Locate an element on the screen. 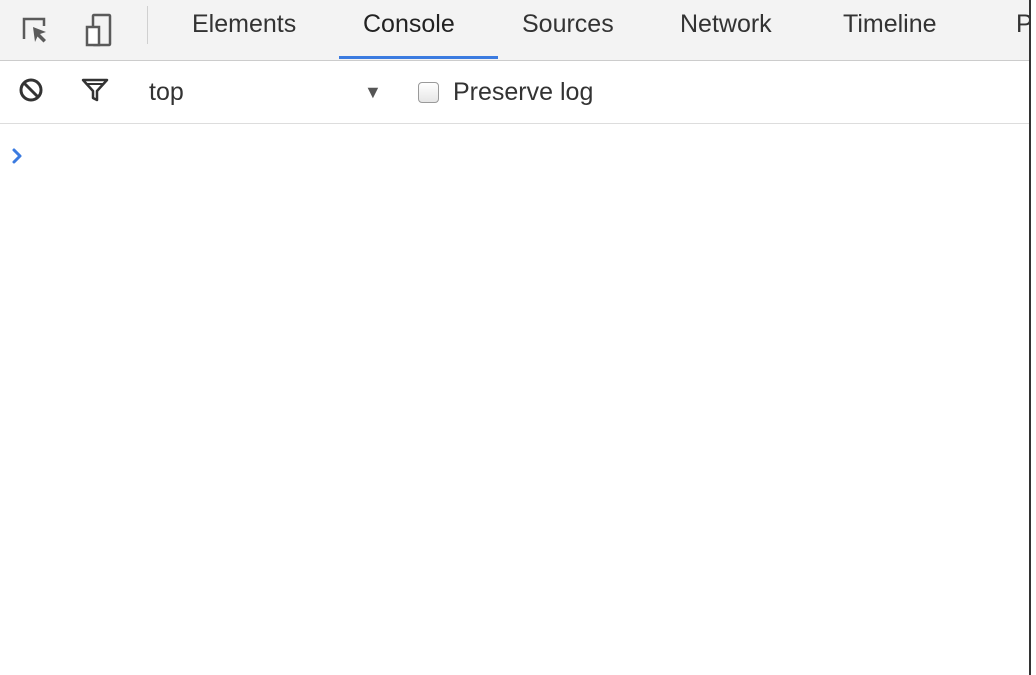 Image resolution: width=1036 pixels, height=675 pixels. dropdown-arrow-icon: ▼ is located at coordinates (373, 92).